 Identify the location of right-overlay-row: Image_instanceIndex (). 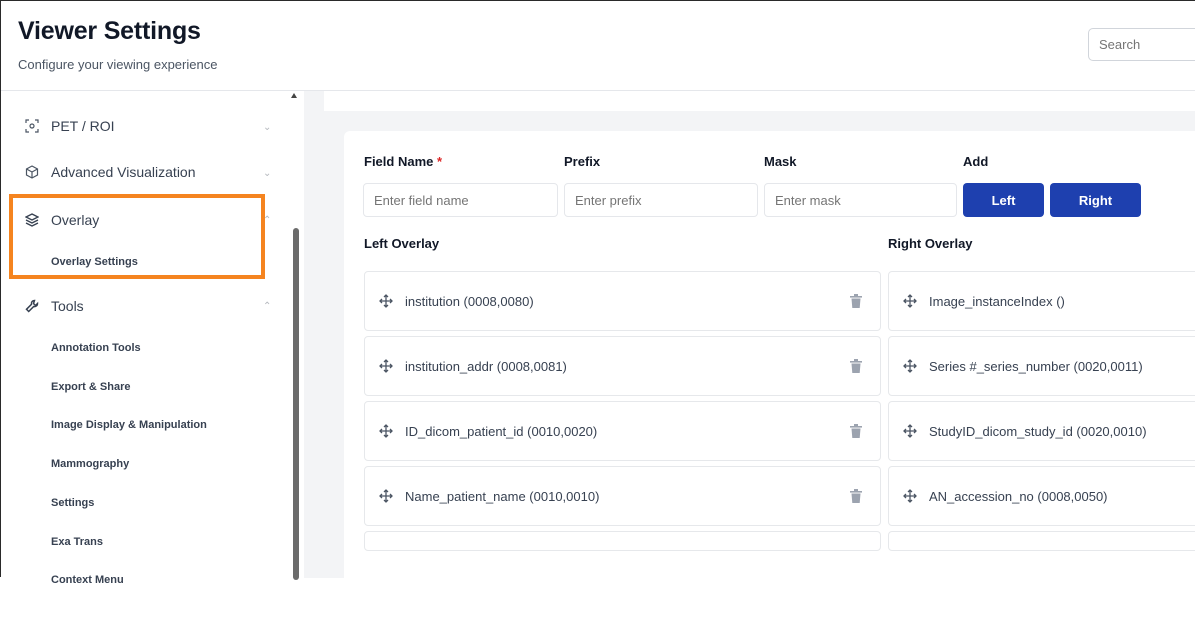
(1041, 301).